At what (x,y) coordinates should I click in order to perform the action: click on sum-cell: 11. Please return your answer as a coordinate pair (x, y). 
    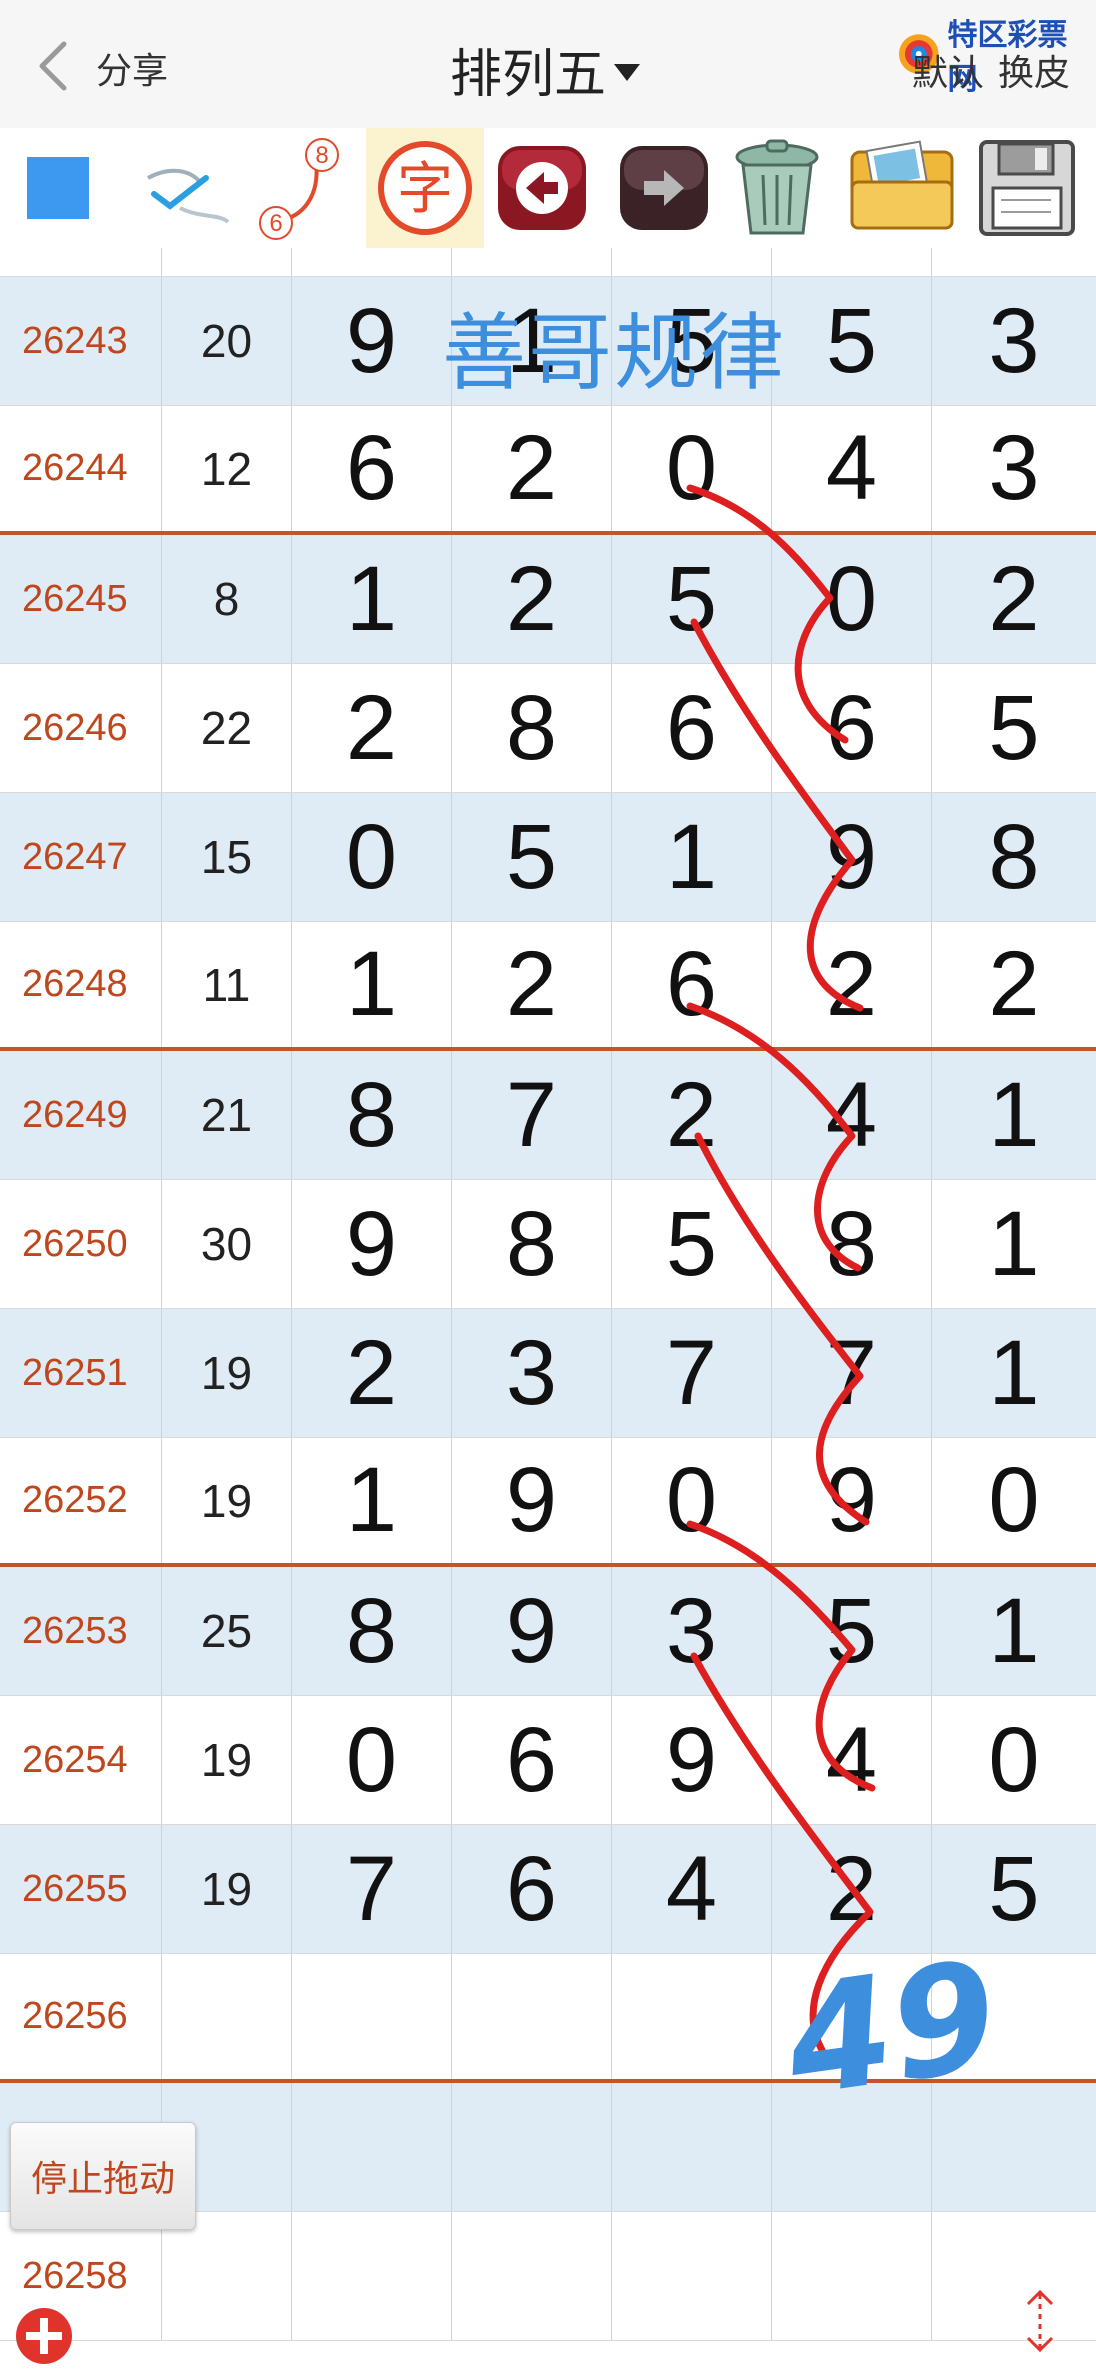
    Looking at the image, I should click on (227, 984).